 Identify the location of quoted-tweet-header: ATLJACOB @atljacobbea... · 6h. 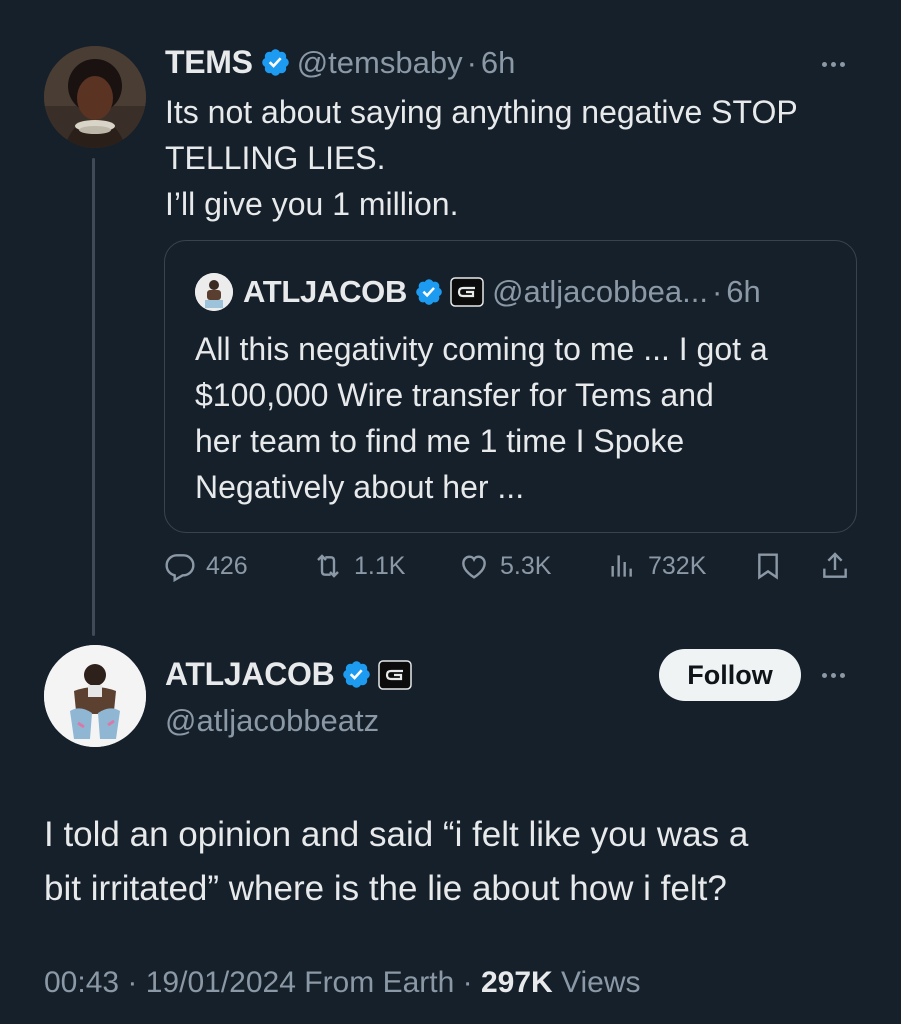
(478, 292).